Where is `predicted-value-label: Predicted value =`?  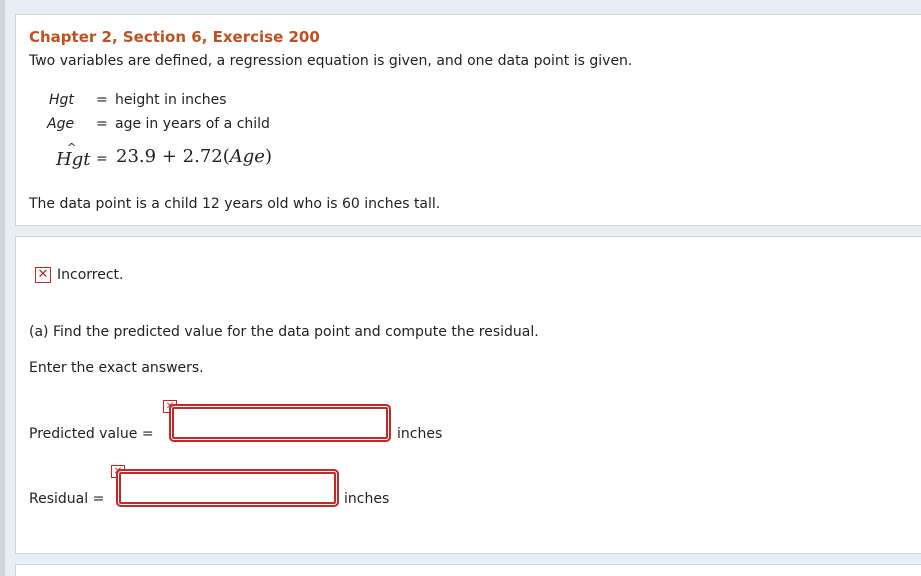
predicted-value-label: Predicted value = is located at coordinates (91, 434).